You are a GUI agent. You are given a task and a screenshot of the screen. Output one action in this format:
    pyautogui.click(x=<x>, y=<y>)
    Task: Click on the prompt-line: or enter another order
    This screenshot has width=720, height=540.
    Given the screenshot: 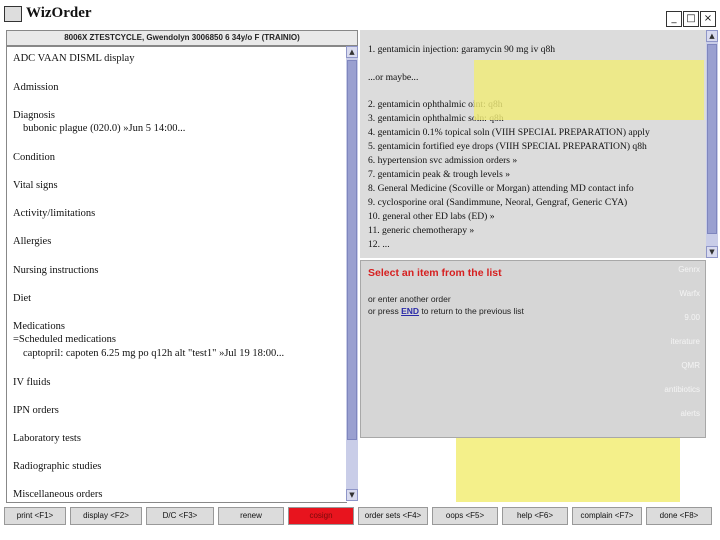 What is the action you would take?
    pyautogui.click(x=409, y=299)
    